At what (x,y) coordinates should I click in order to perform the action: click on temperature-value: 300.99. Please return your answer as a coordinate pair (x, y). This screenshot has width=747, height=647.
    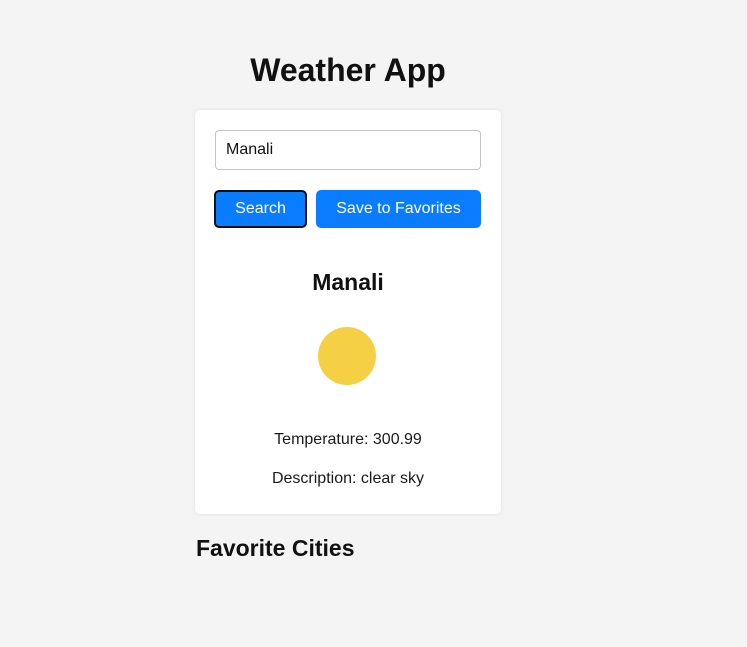
    Looking at the image, I should click on (397, 439).